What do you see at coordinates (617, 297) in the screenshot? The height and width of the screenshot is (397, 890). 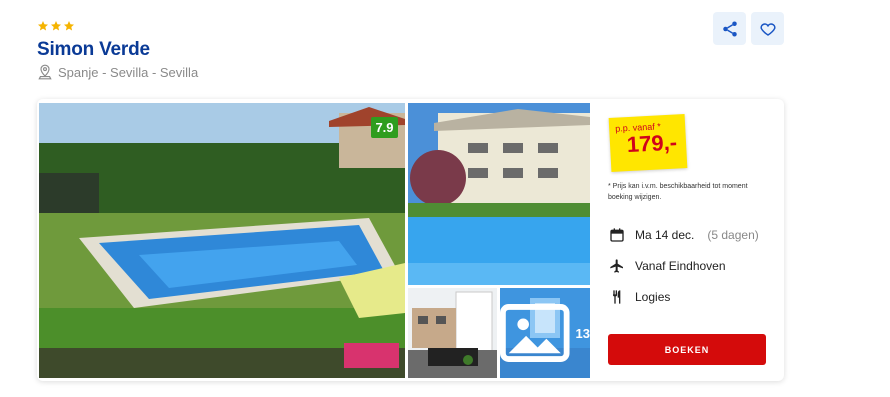 I see `cutlery-icon` at bounding box center [617, 297].